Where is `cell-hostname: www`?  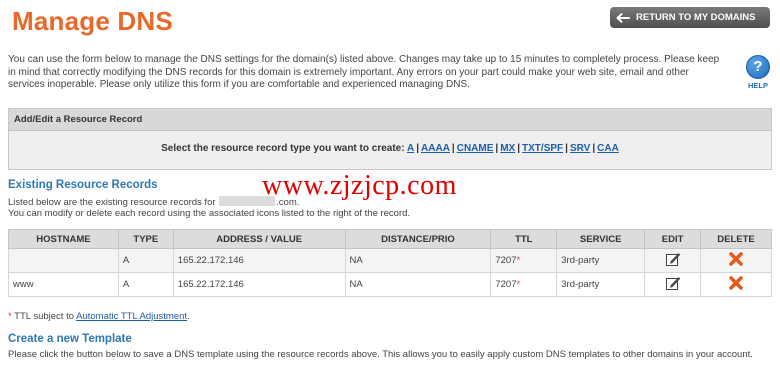
cell-hostname: www is located at coordinates (63, 284).